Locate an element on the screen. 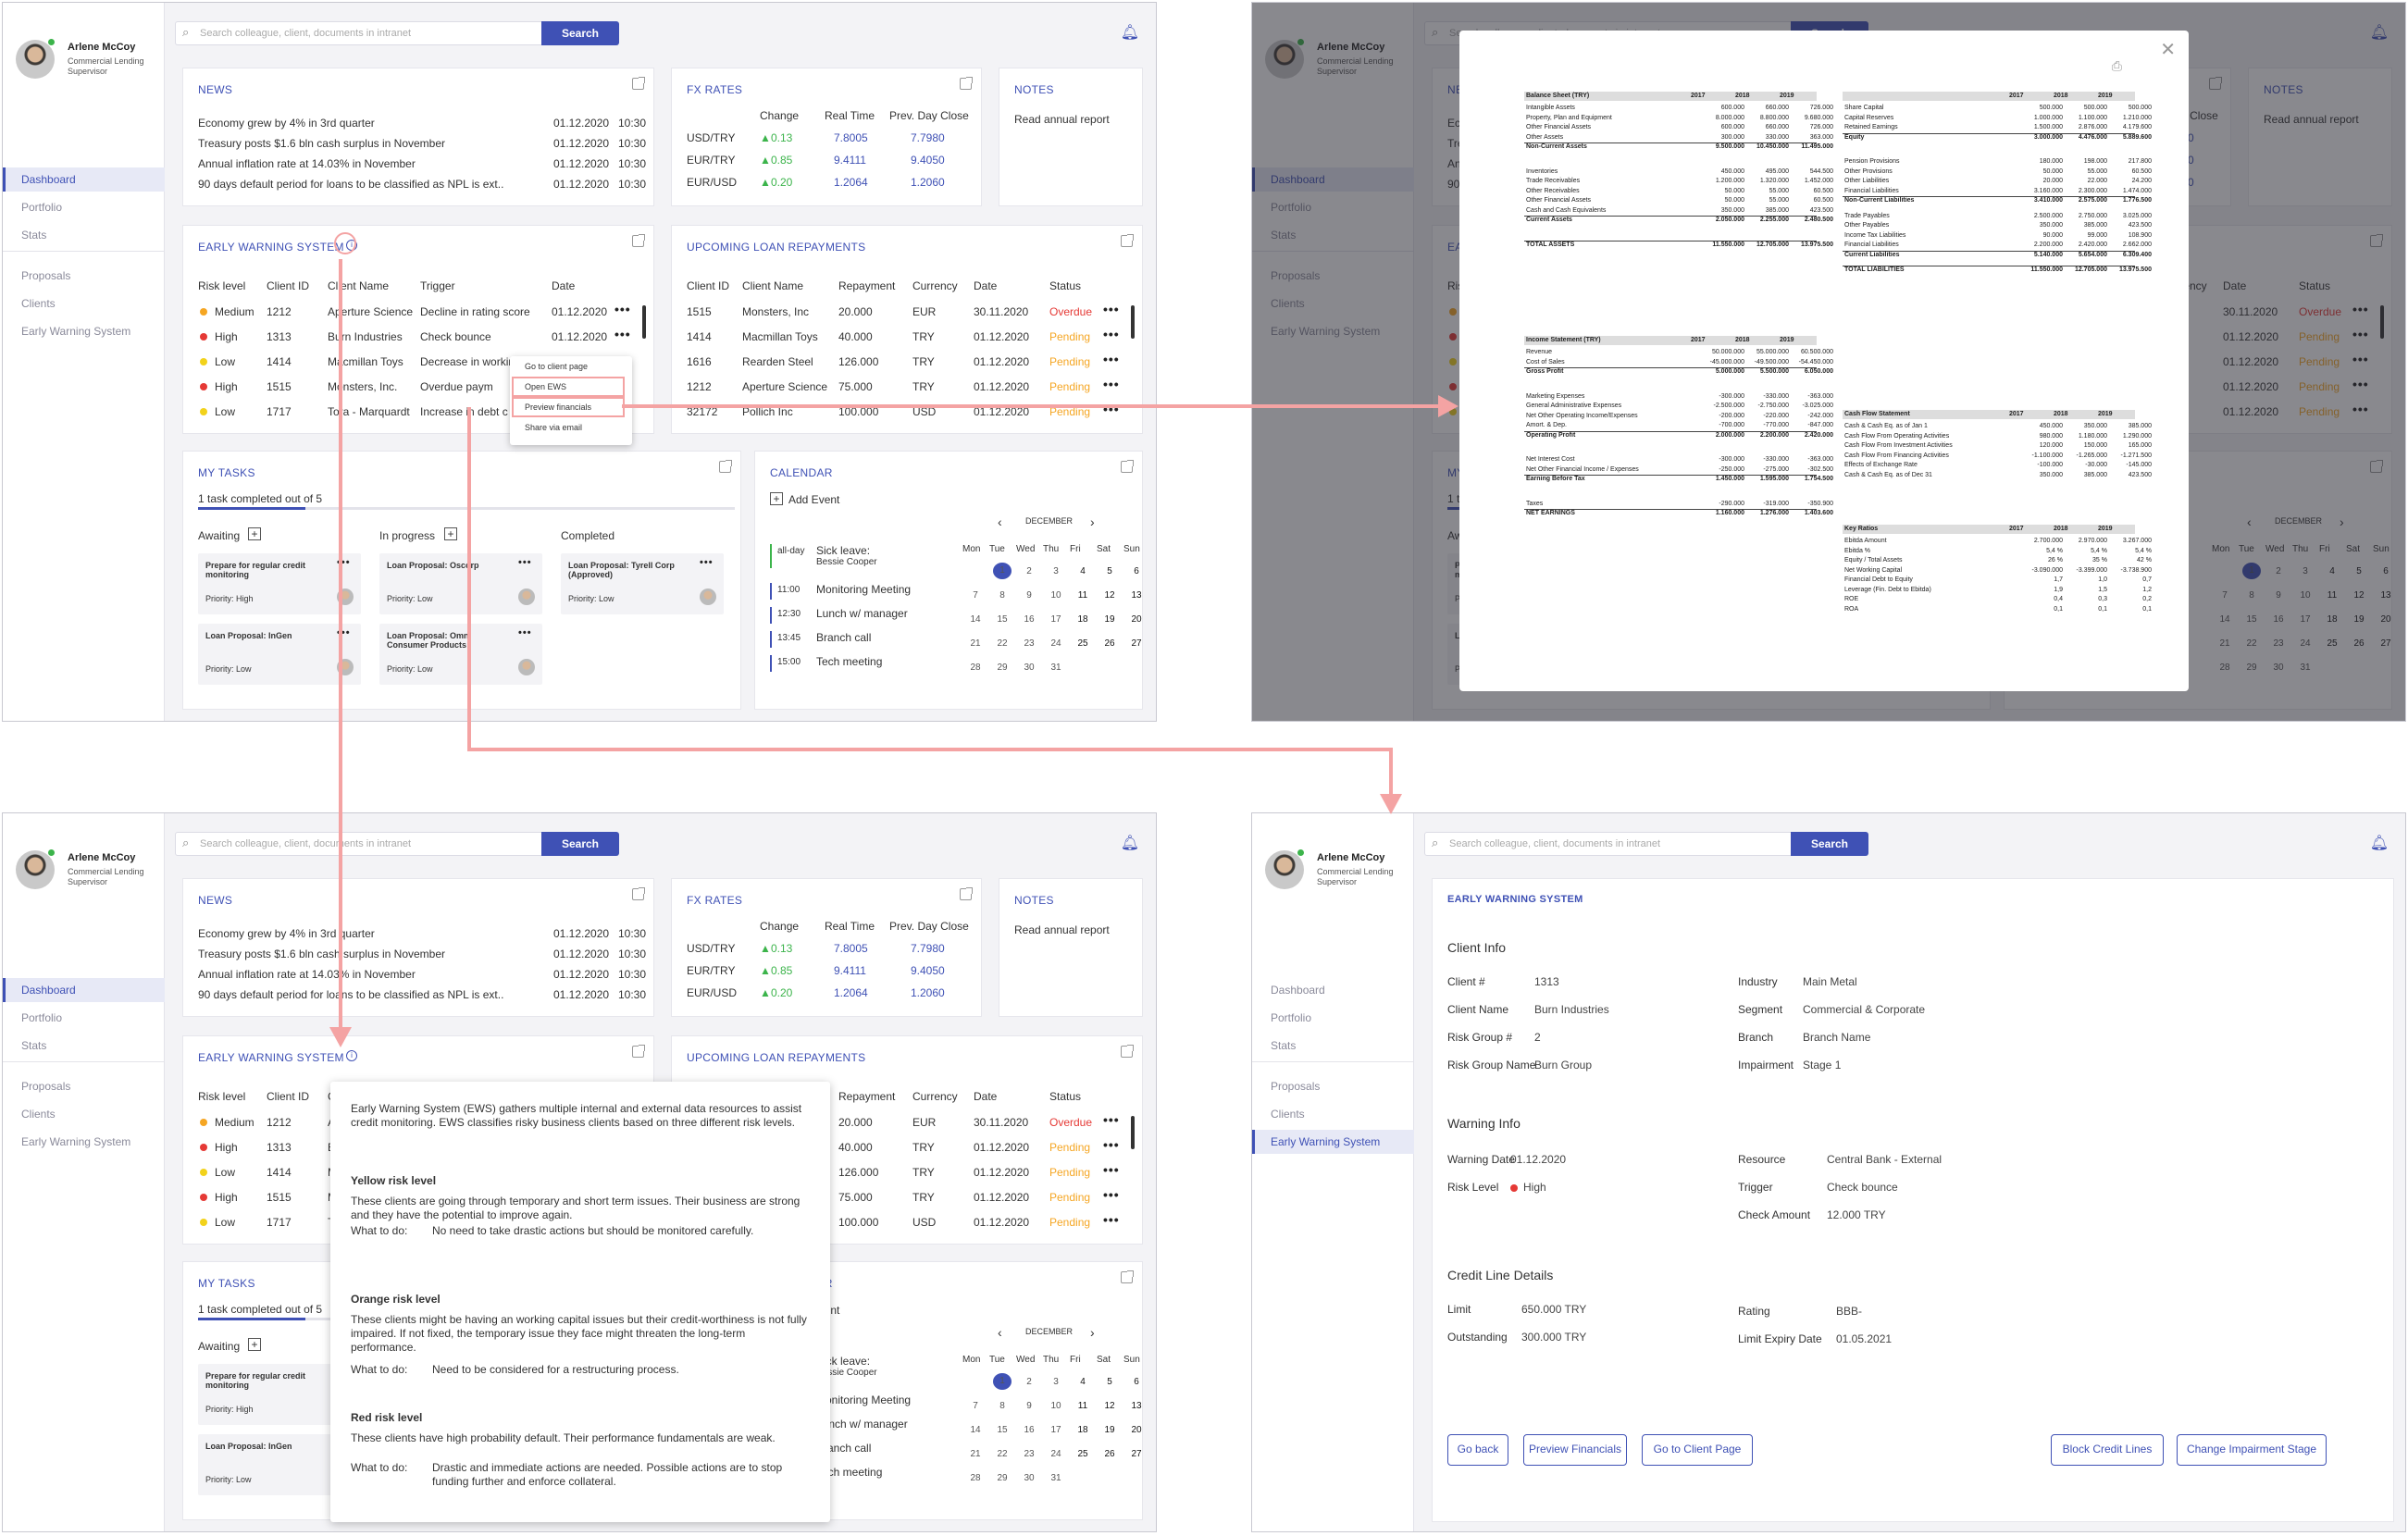 This screenshot has height=1536, width=2408. calendar-day: 25 is located at coordinates (1083, 643).